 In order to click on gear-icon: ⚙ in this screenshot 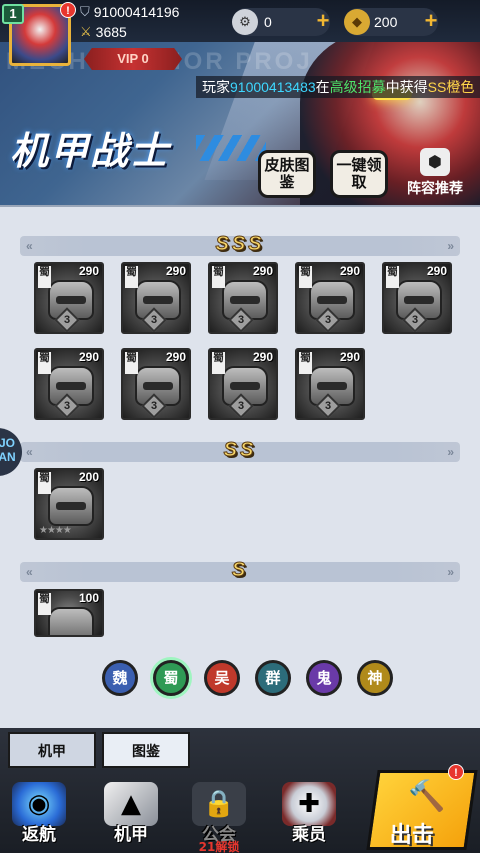, I will do `click(245, 22)`.